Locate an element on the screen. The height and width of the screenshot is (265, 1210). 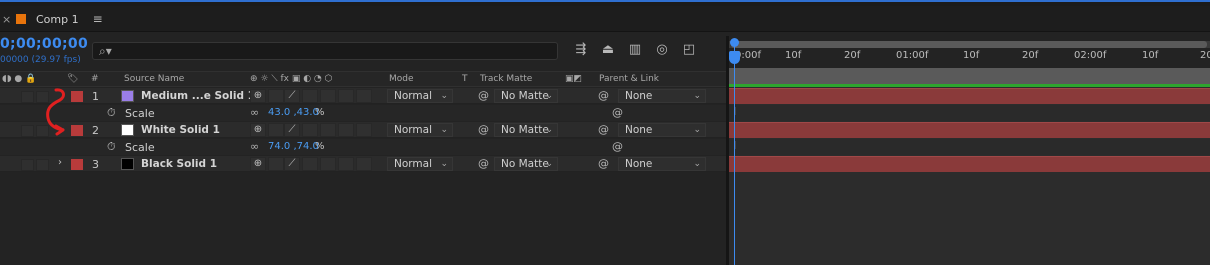
layer-name: White Solid 1 is located at coordinates (180, 130).